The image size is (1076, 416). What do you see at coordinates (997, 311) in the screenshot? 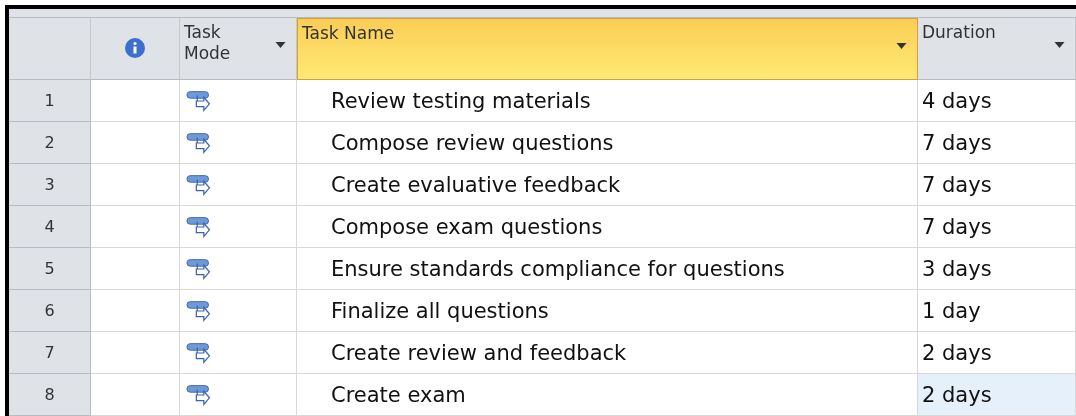
I see `table-cell: 1 day` at bounding box center [997, 311].